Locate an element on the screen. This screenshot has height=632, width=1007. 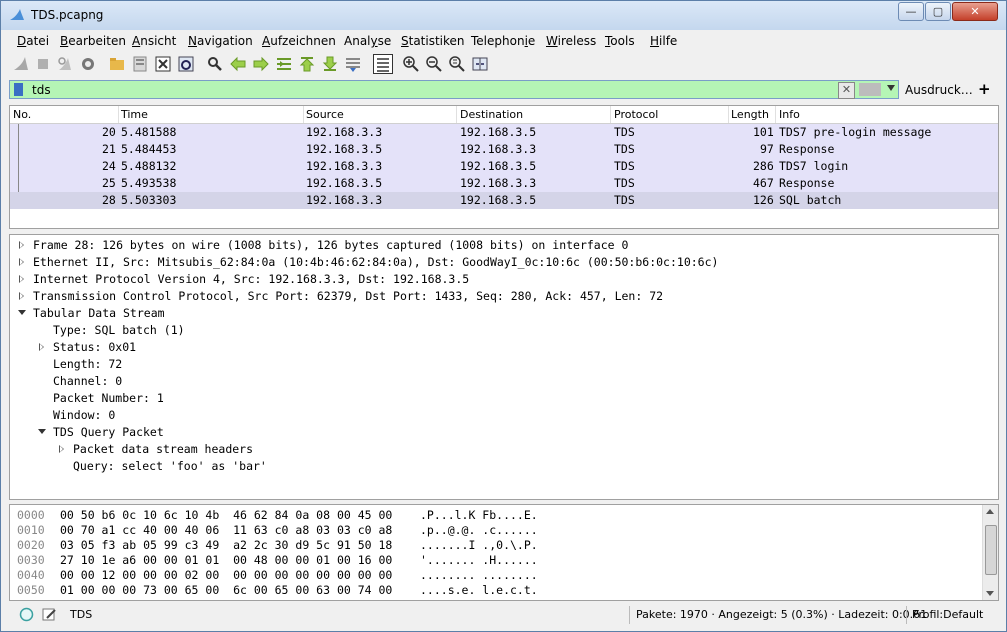
go-forward-arrow-icon is located at coordinates (262, 65).